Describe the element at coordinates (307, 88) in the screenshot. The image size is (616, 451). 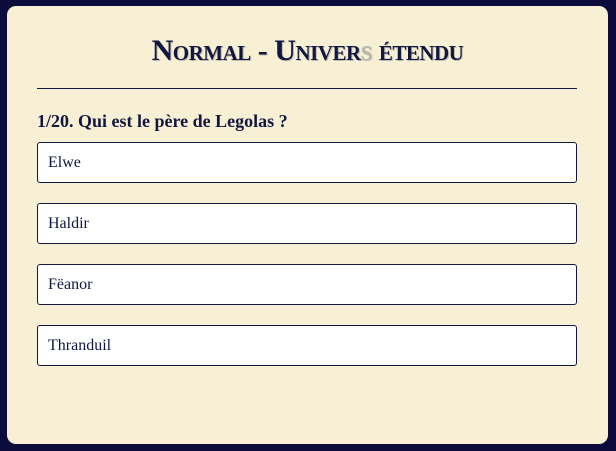
I see `title-divider` at that location.